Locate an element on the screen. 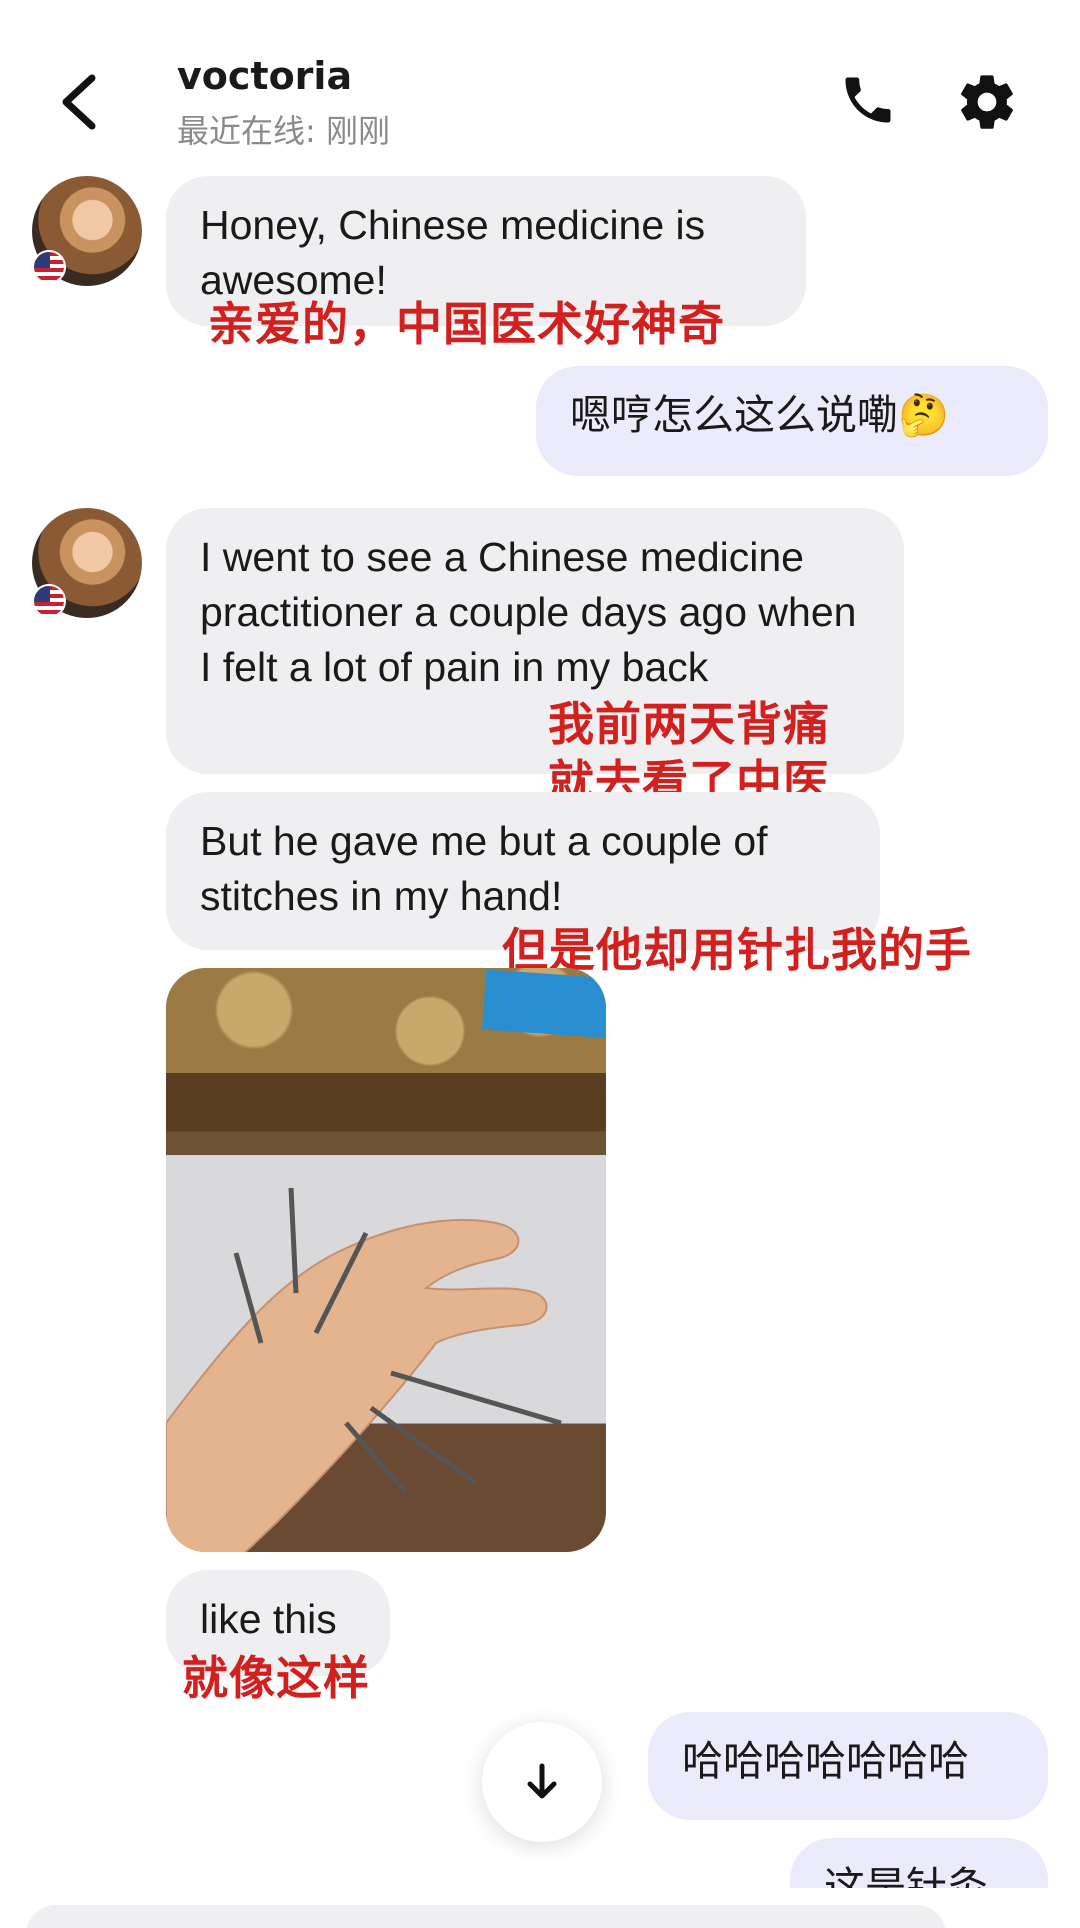  message-text: 这是针灸 is located at coordinates (906, 1876).